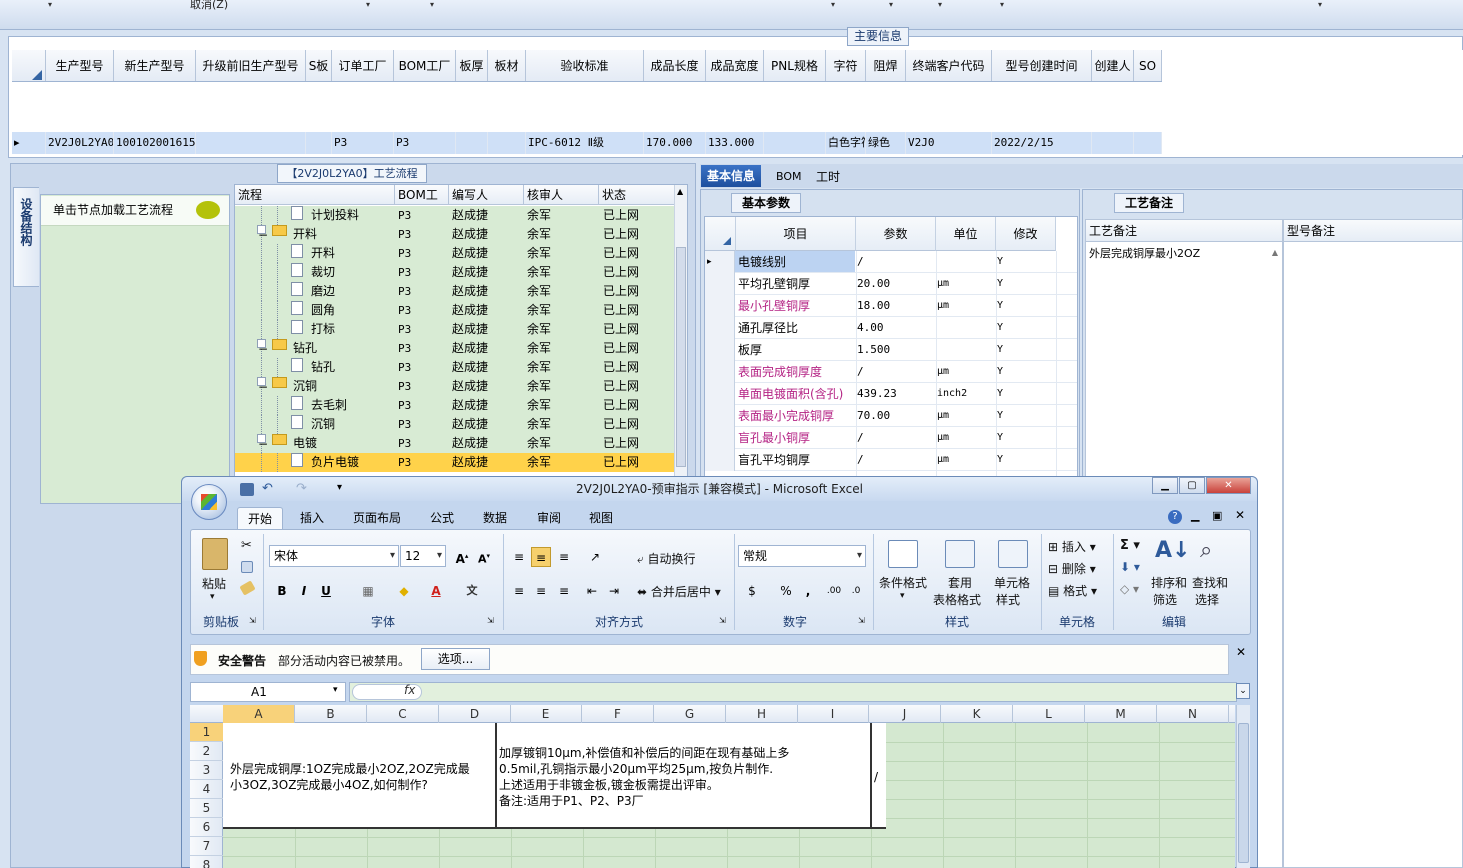  I want to click on delete-cells-button: ⊟ 删除 ▾, so click(1072, 568).